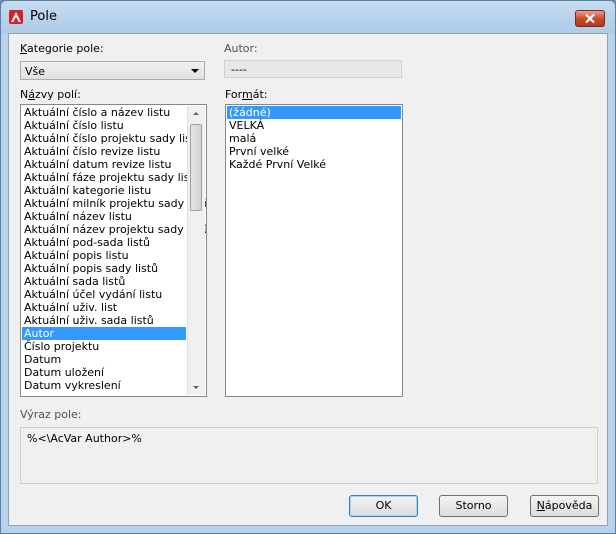 The image size is (616, 534). I want to click on expression-label: Výraz pole:, so click(51, 414).